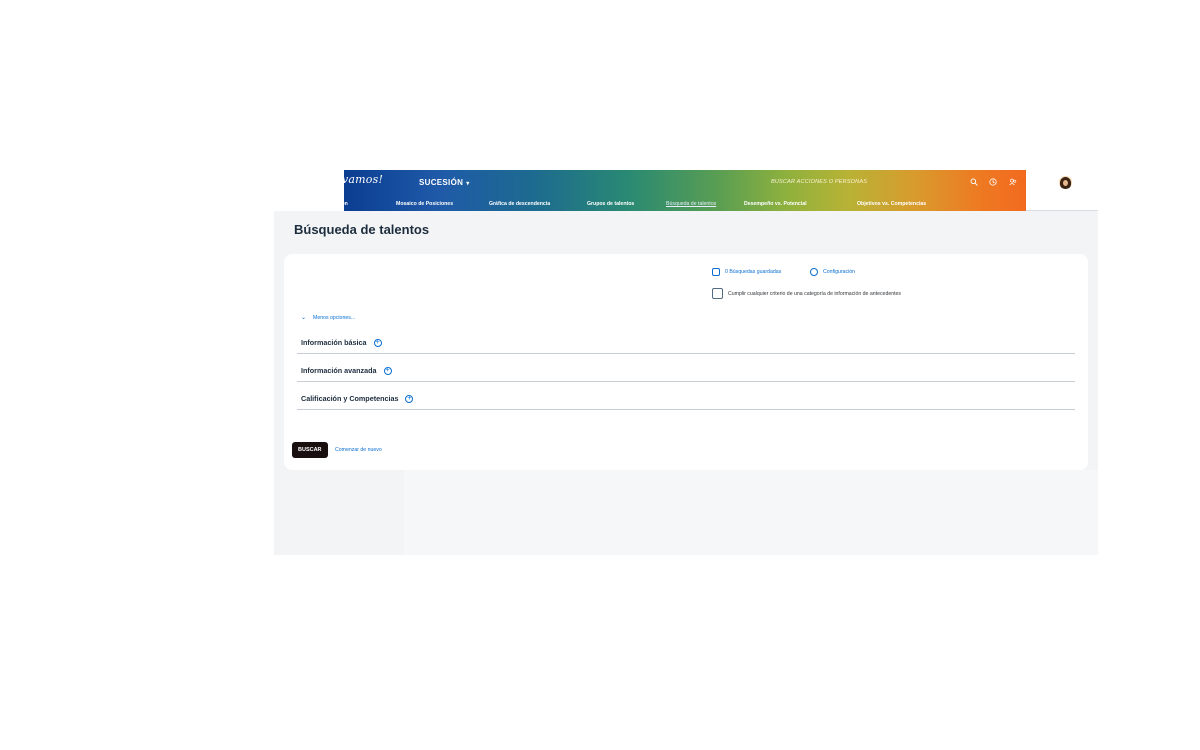  Describe the element at coordinates (350, 398) in the screenshot. I see `section-label: Calificación y Competencias` at that location.